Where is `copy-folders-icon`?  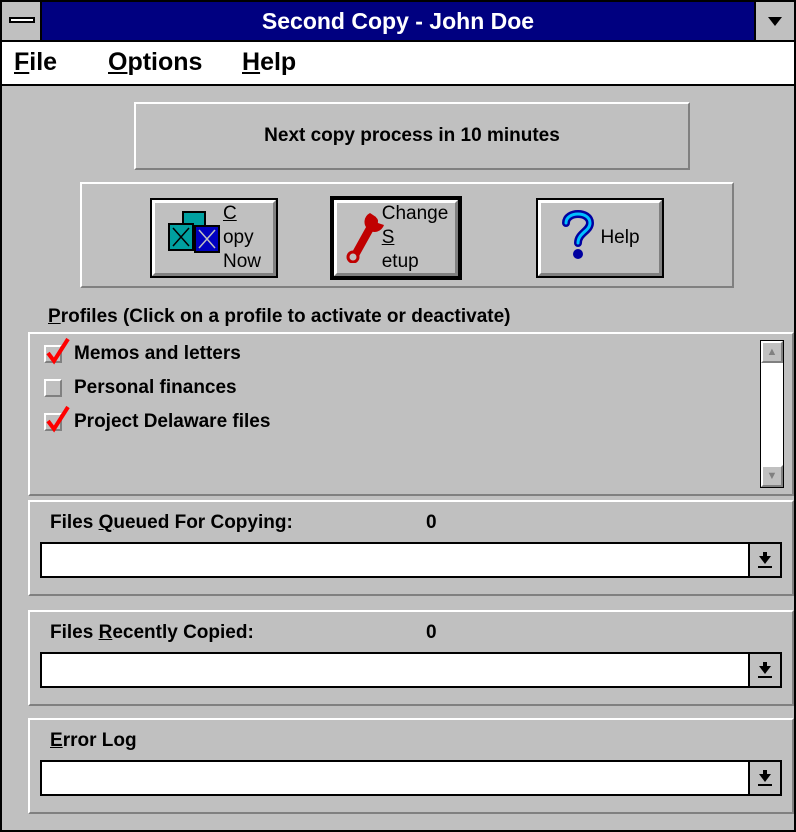
copy-folders-icon is located at coordinates (194, 238).